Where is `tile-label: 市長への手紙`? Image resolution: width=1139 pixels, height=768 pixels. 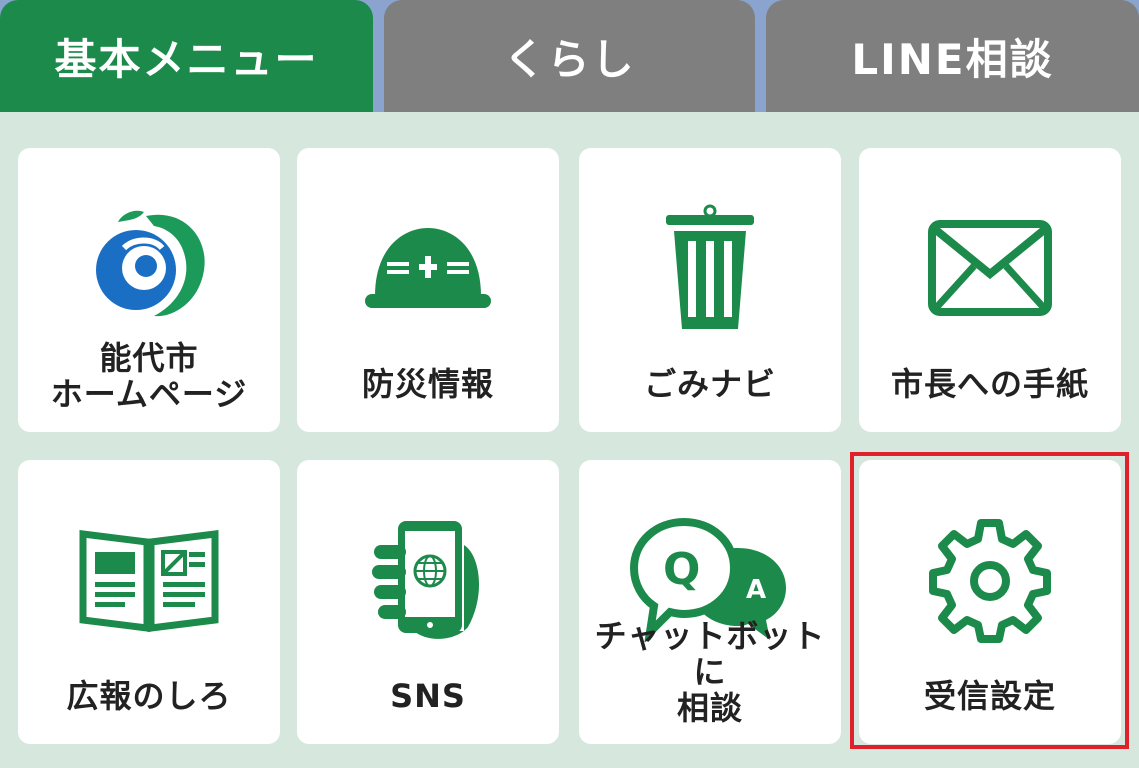
tile-label: 市長への手紙 is located at coordinates (989, 384).